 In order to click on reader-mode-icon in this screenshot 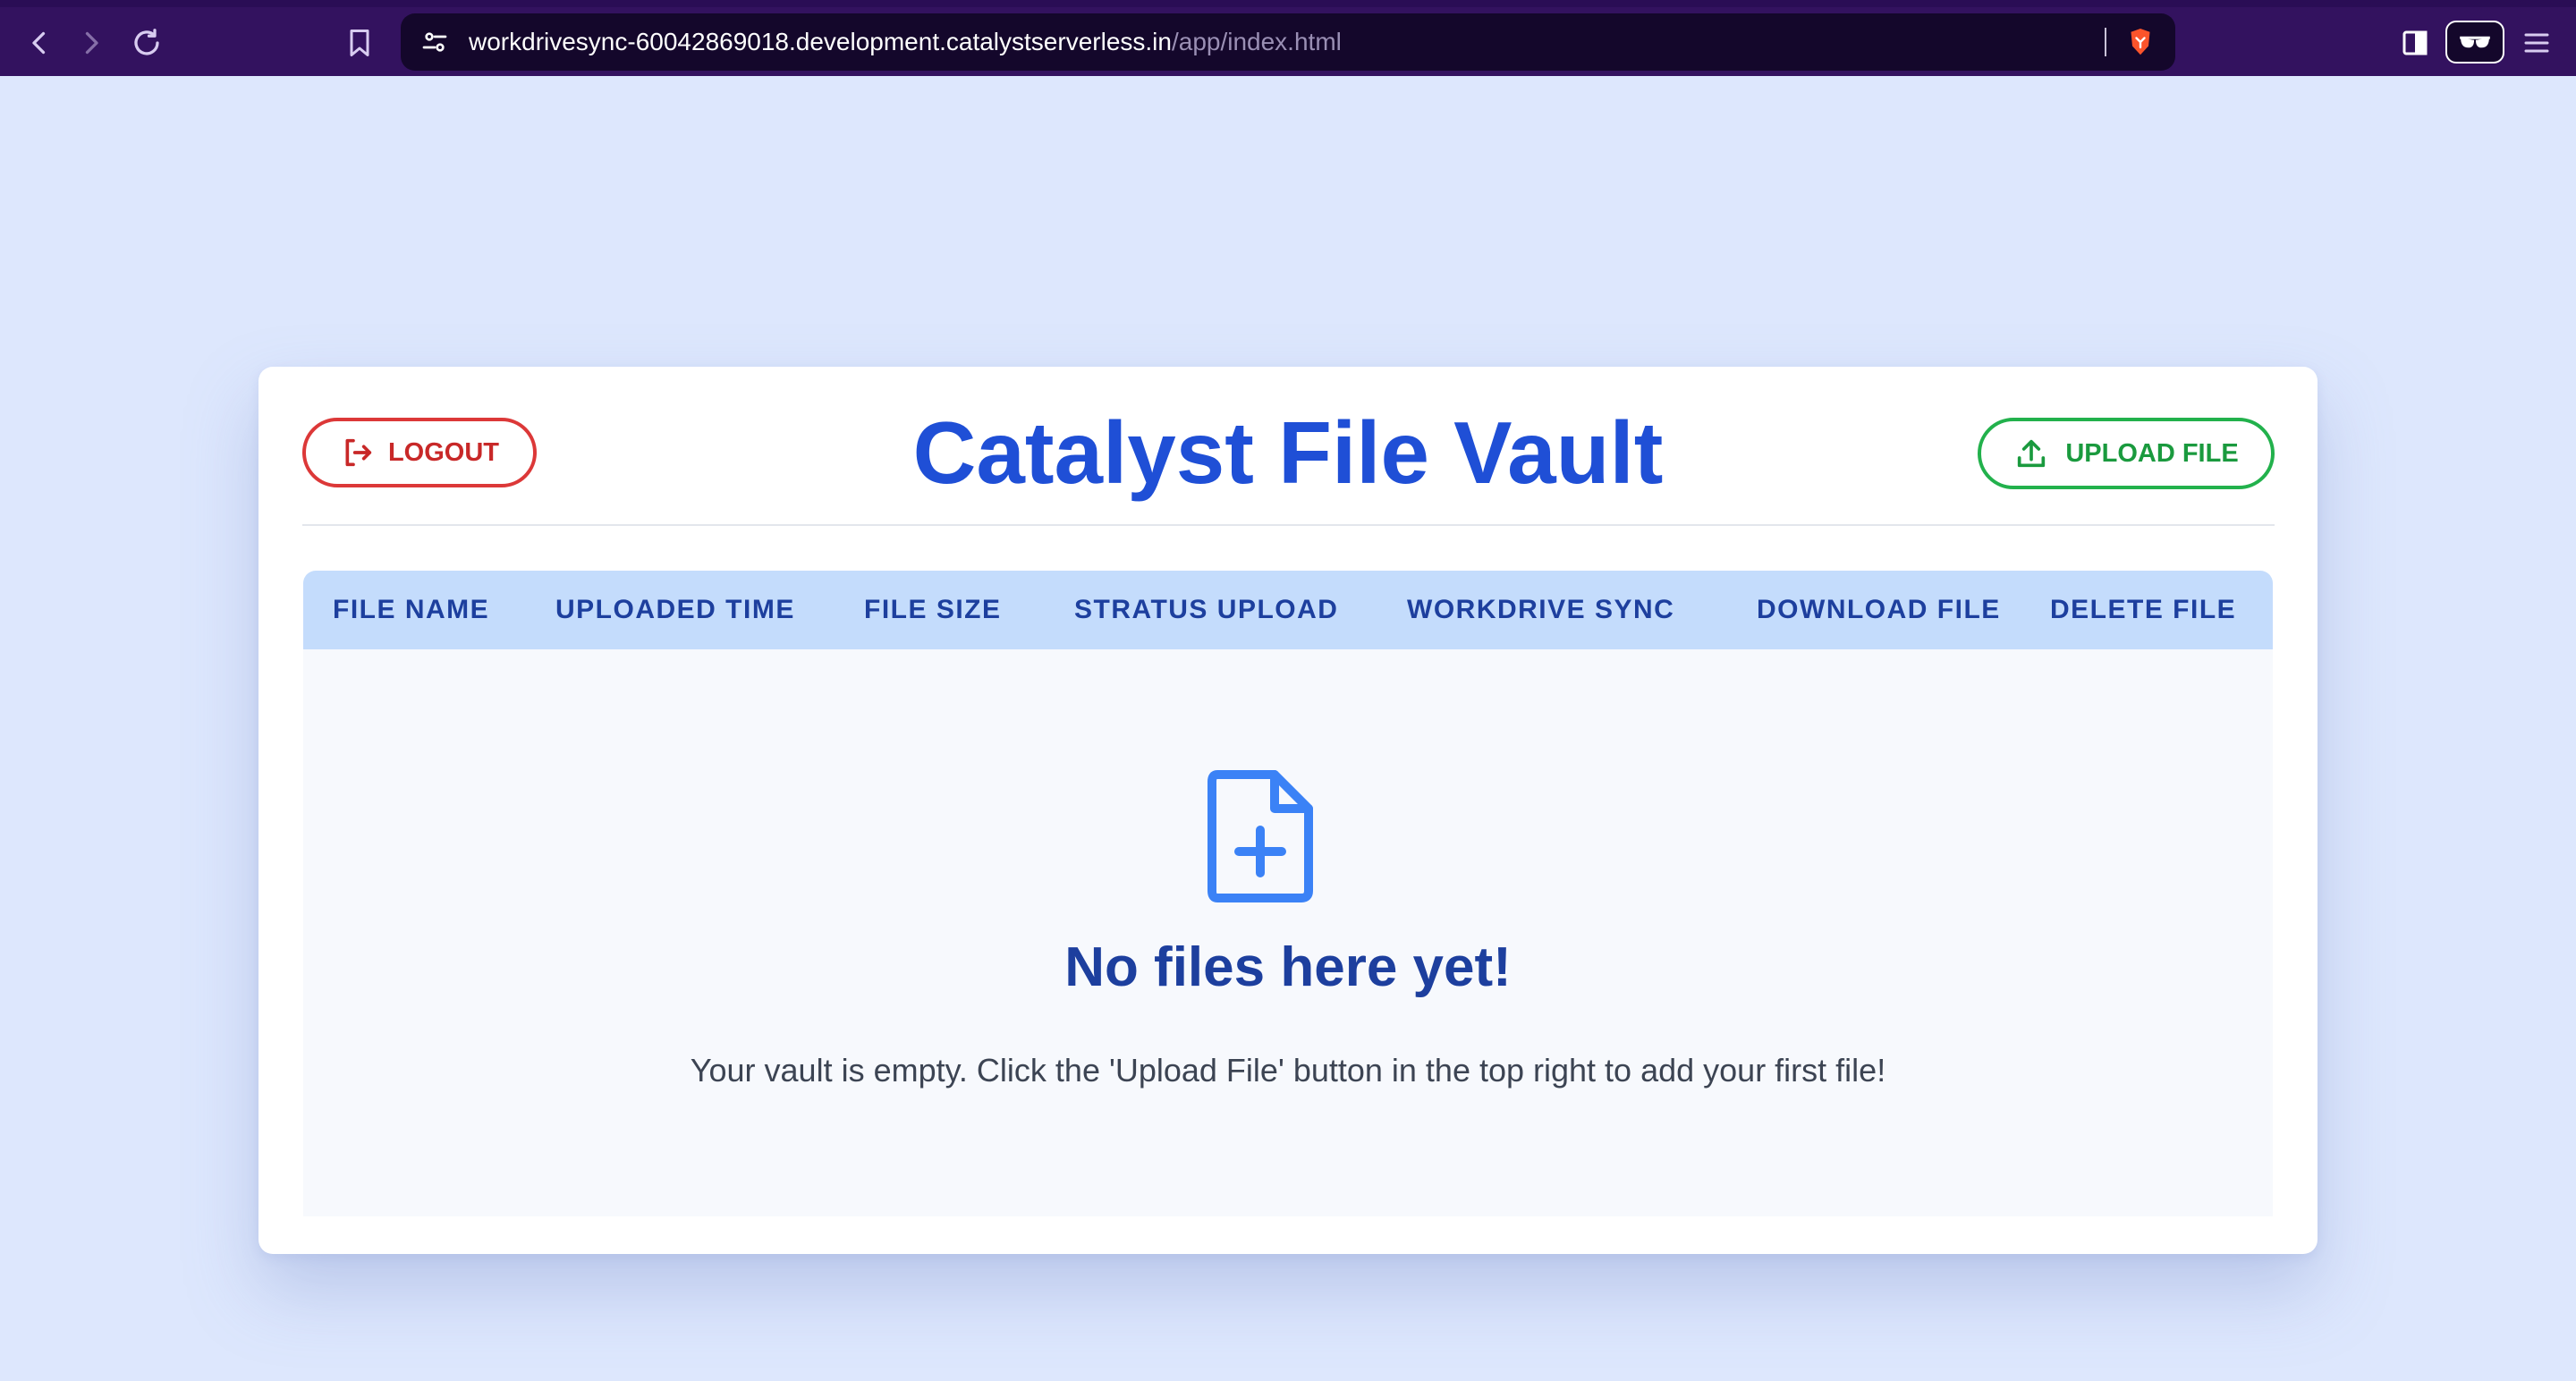, I will do `click(2474, 42)`.